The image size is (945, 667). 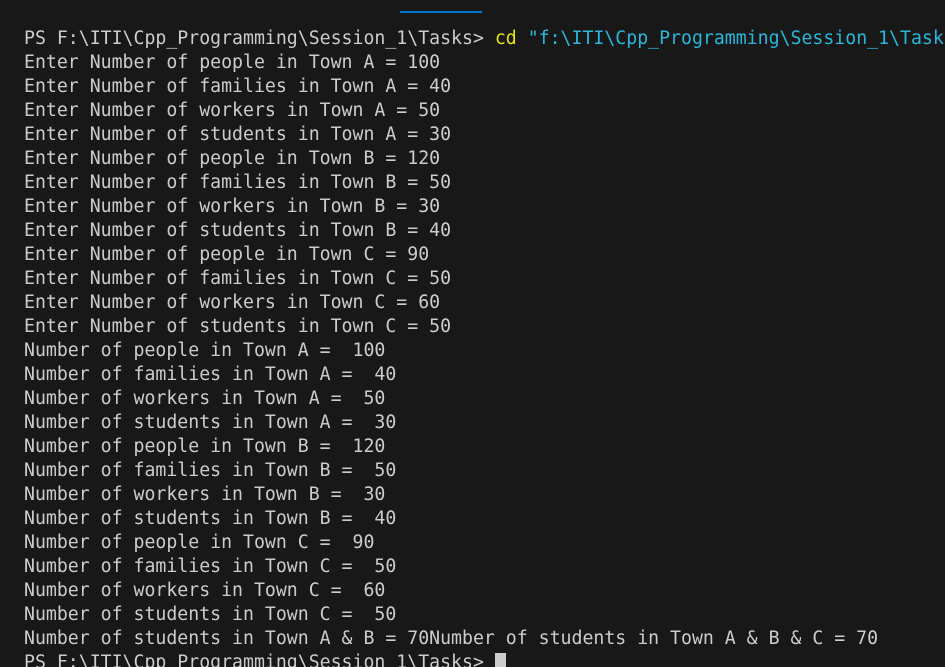 I want to click on output-line: Number of people in Town B = 120, so click(x=205, y=446).